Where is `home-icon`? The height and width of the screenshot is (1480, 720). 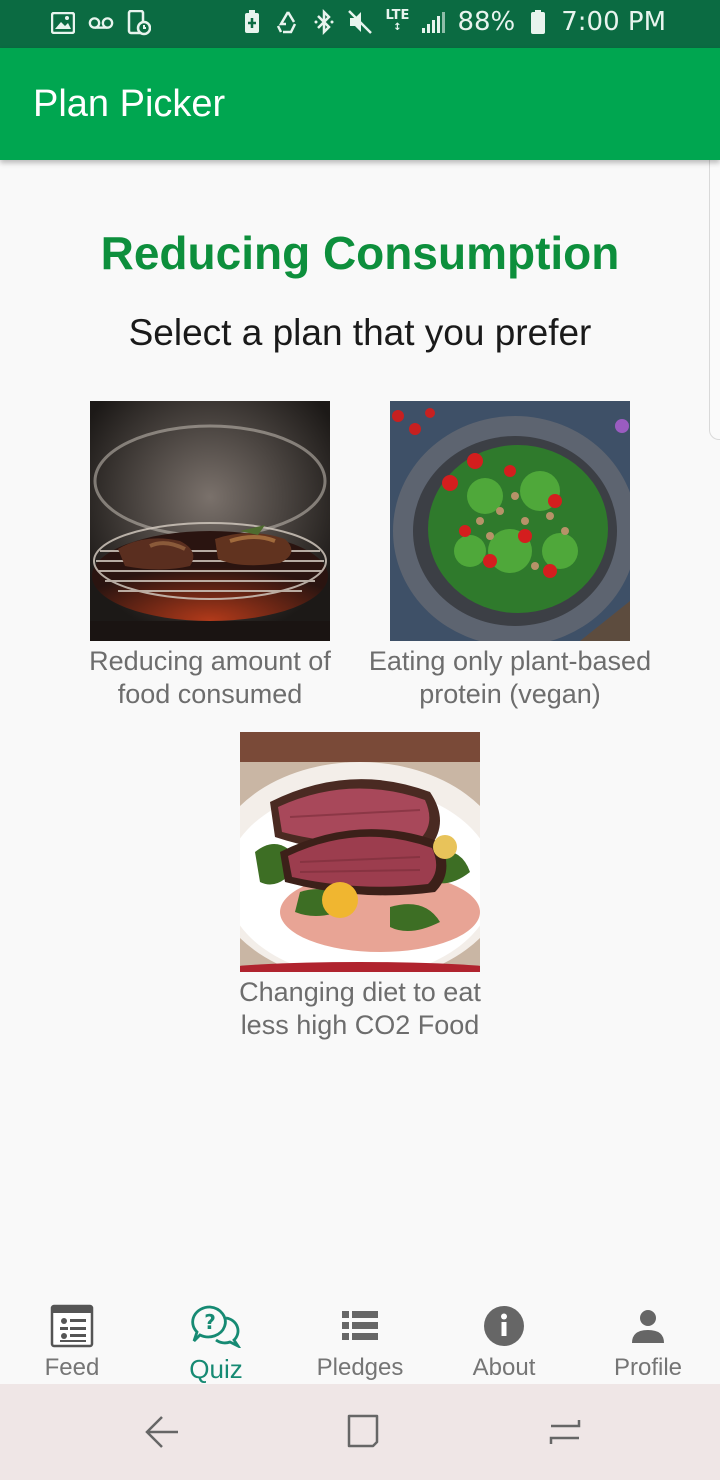
home-icon is located at coordinates (363, 1432).